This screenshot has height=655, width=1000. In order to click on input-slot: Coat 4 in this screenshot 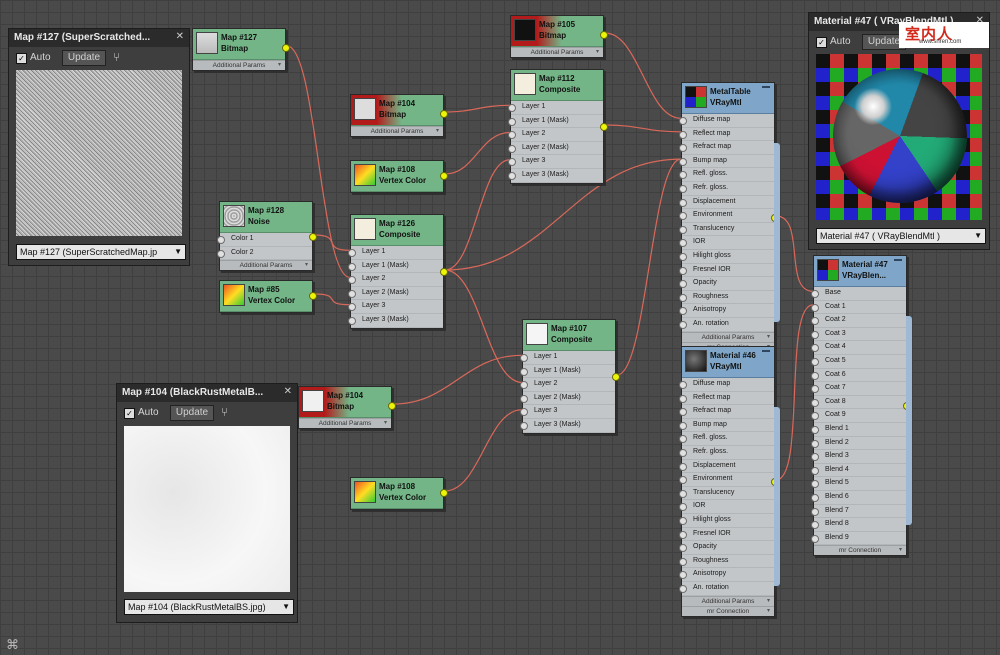, I will do `click(858, 348)`.